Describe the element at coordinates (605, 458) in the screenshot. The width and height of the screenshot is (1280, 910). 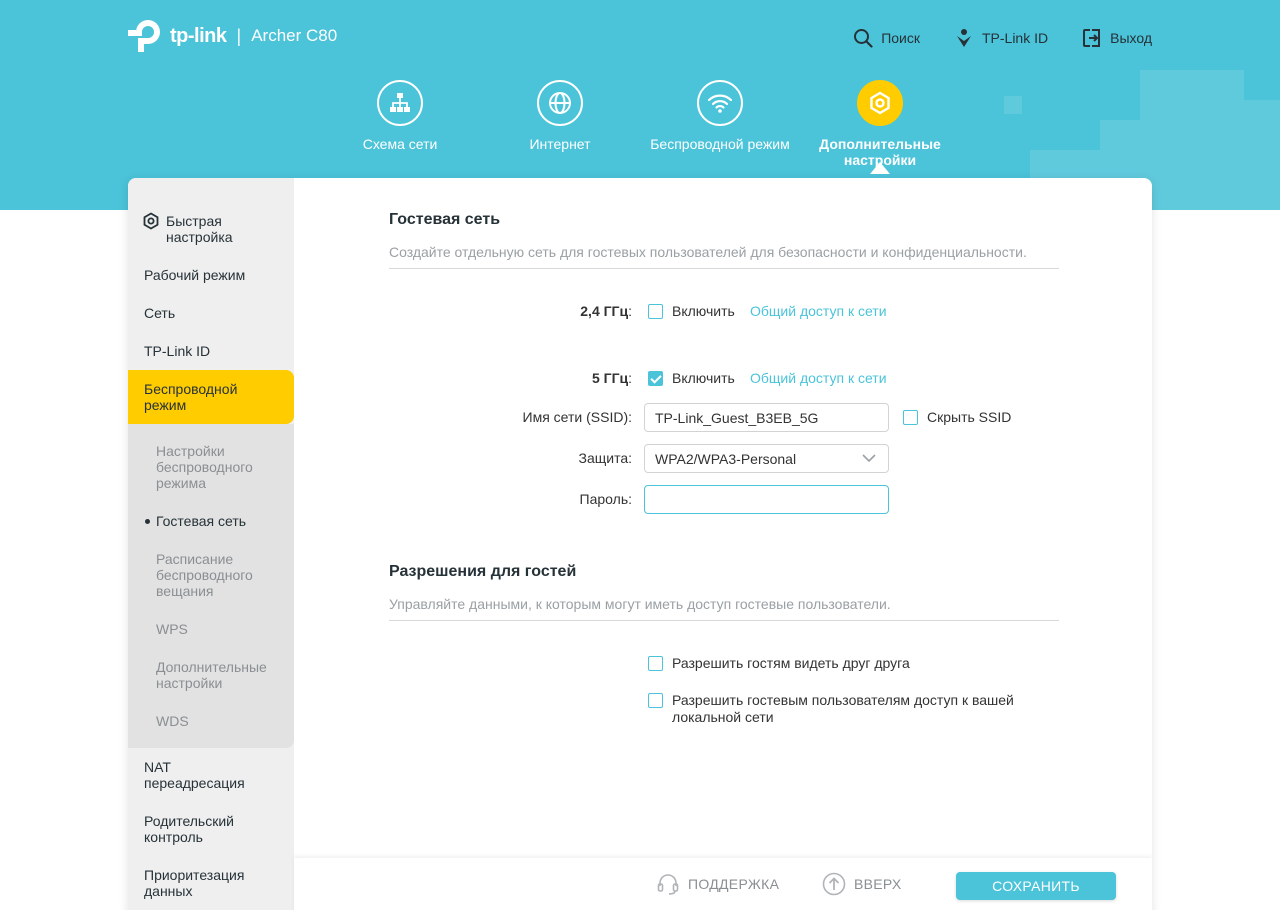
I see `security-label: Защита:` at that location.